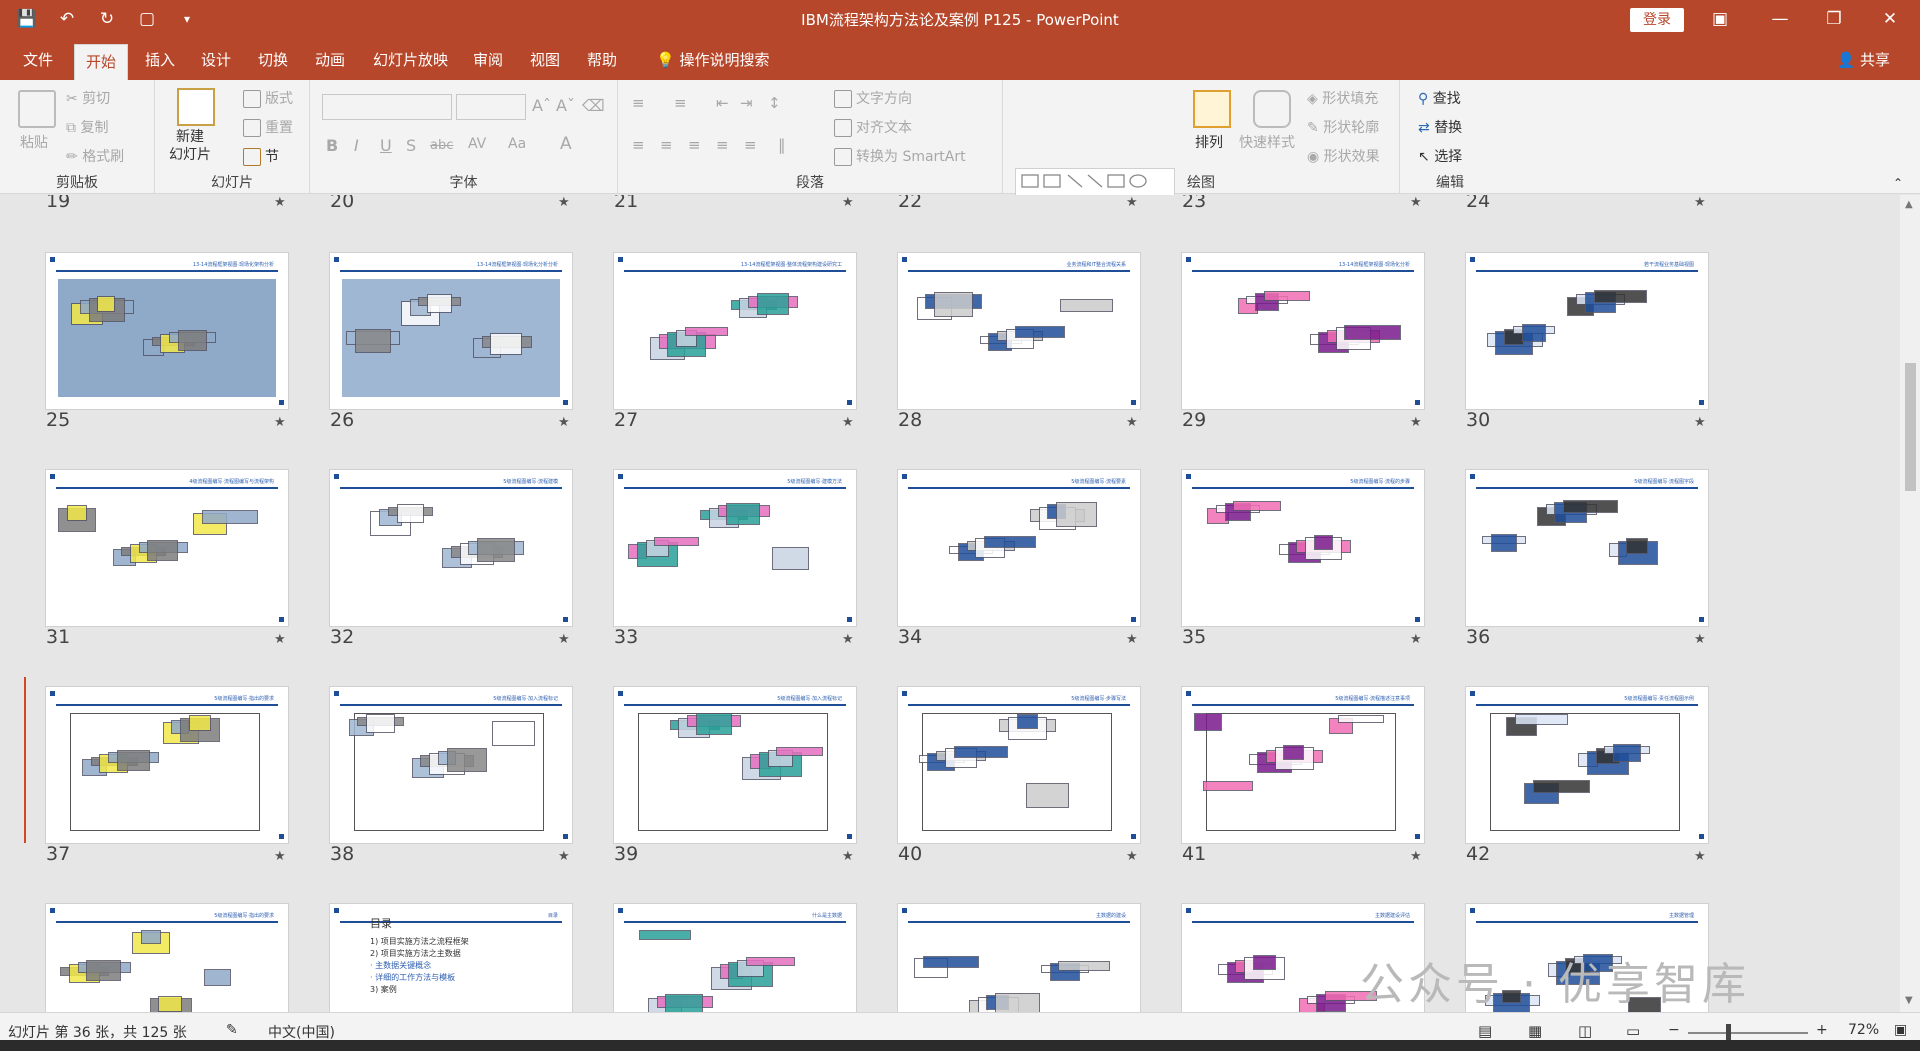 Image resolution: width=1920 pixels, height=1051 pixels. I want to click on shape-effects-button: ◉ 形状效果, so click(1343, 156).